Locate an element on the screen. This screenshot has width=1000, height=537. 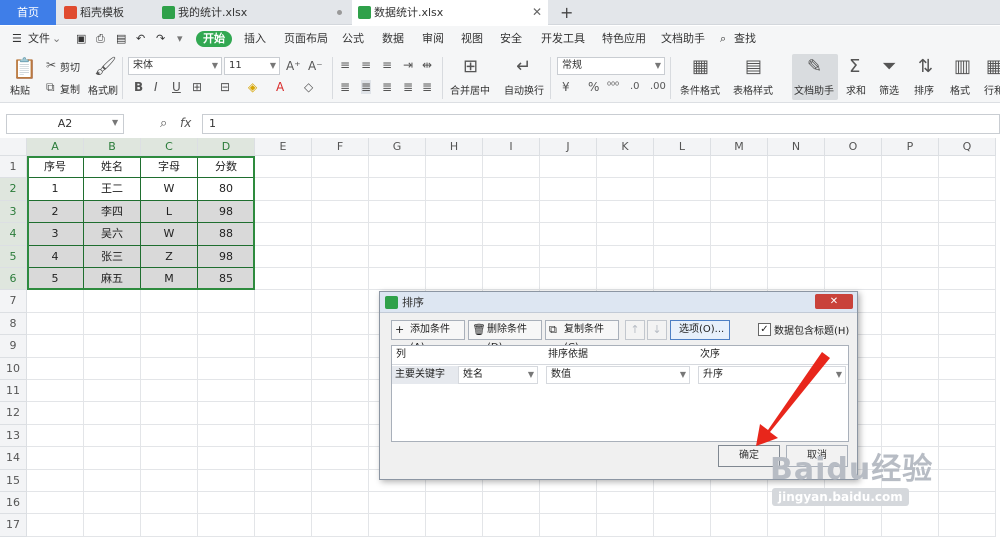
baidu-watermark: Baidu经验 jingyan.baidu.com is located at coordinates (880, 486).